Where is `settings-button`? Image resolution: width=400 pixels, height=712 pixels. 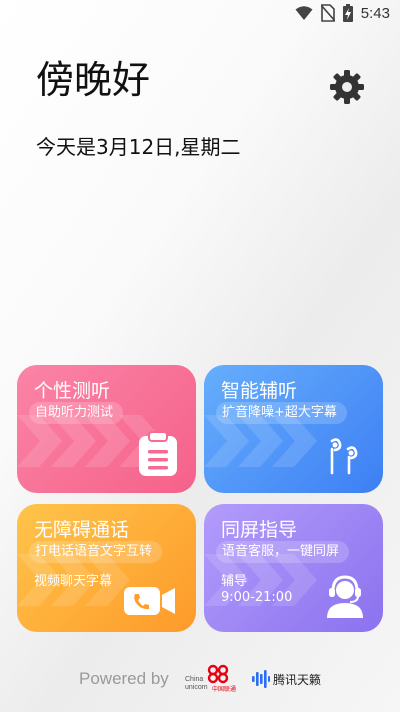
settings-button is located at coordinates (347, 87).